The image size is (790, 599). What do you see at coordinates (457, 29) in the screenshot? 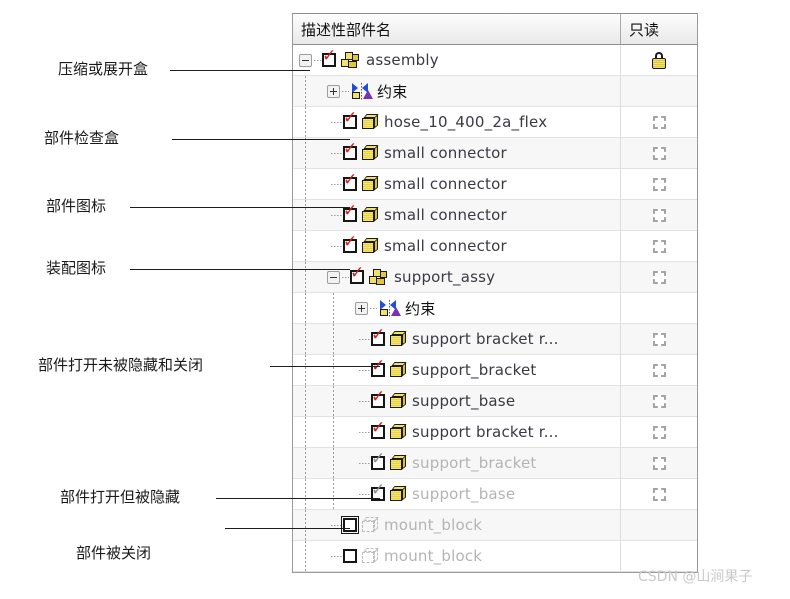
I see `column-header-name: 描述性部件名` at bounding box center [457, 29].